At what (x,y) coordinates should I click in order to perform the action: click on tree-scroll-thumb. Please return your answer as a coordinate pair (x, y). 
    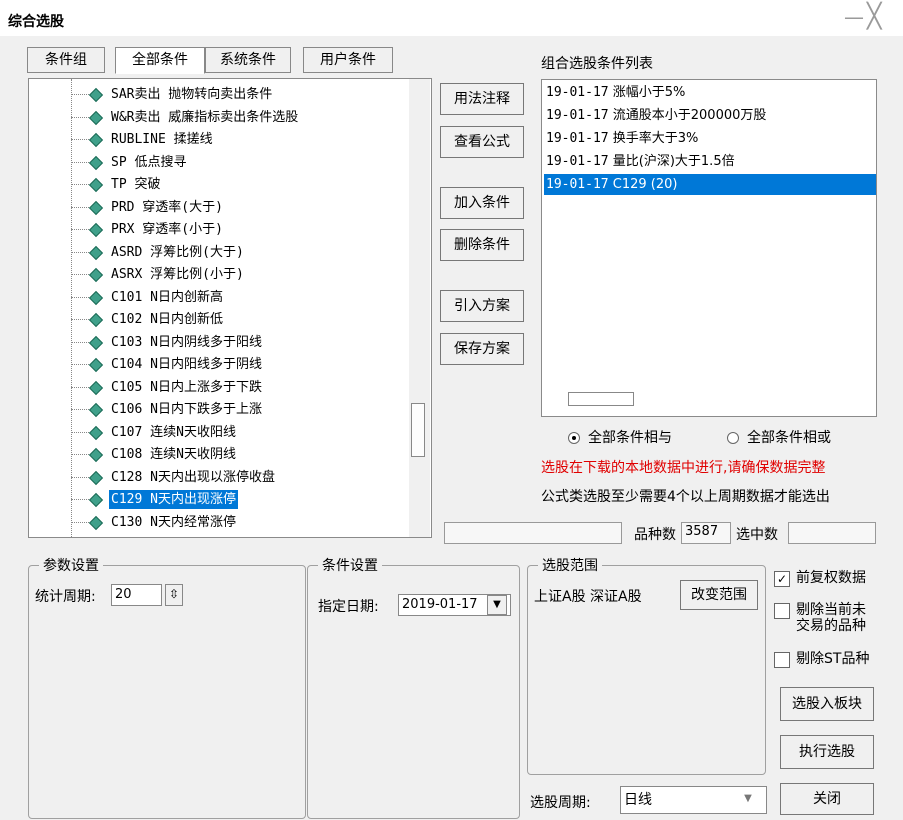
    Looking at the image, I should click on (418, 430).